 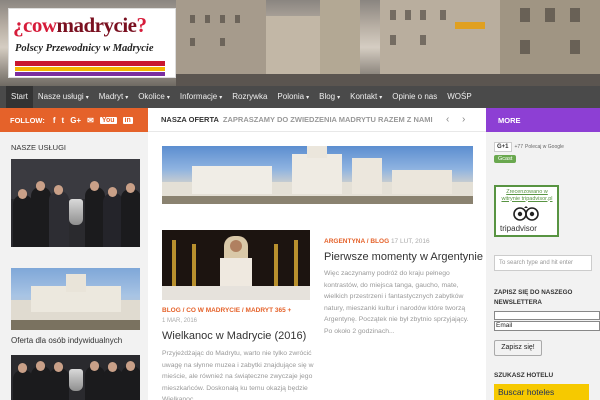 I want to click on nav-item-informacje: Informacje ▾, so click(x=201, y=97).